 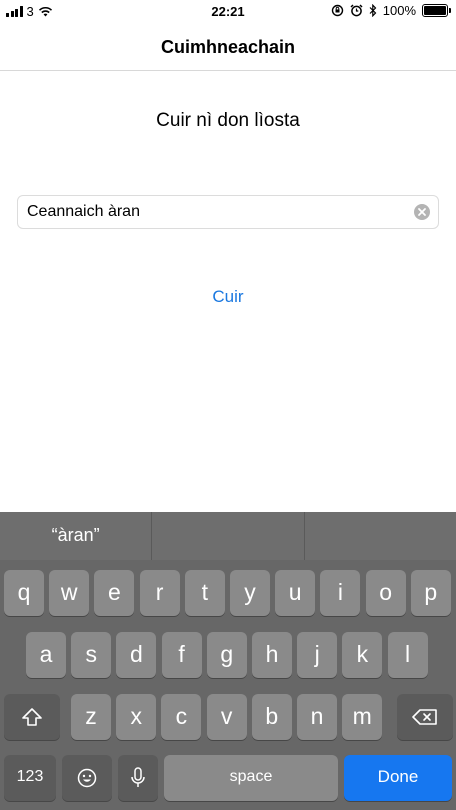 What do you see at coordinates (337, 10) in the screenshot?
I see `orientation-lock-icon` at bounding box center [337, 10].